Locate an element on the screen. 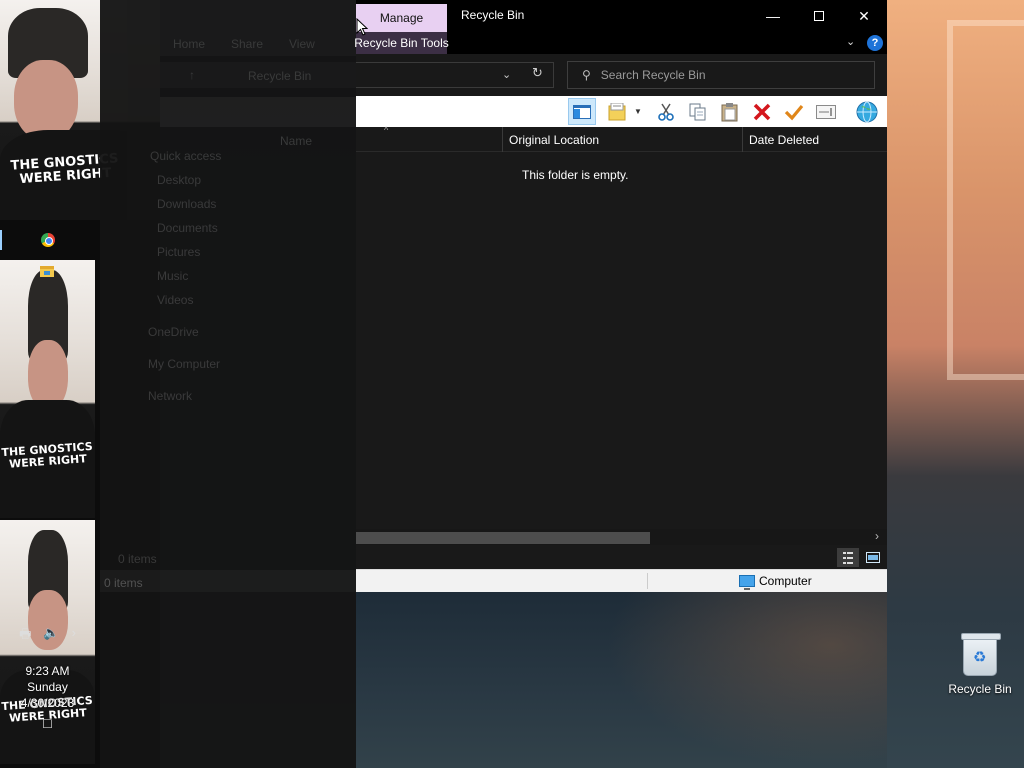 This screenshot has height=768, width=1024. details-view-button is located at coordinates (848, 557).